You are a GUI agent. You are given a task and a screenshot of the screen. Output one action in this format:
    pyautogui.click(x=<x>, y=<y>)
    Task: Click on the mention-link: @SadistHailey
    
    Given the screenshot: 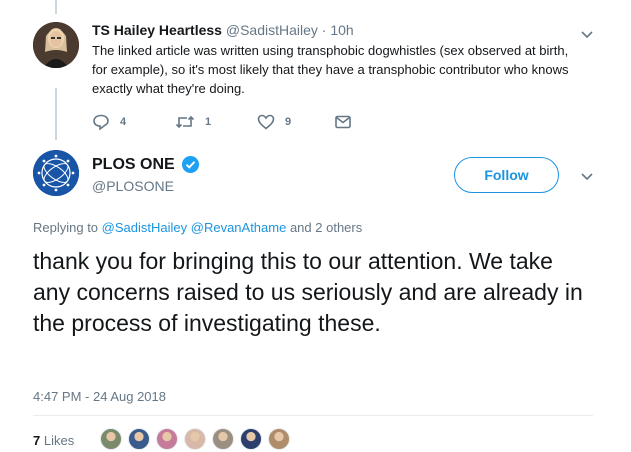 What is the action you would take?
    pyautogui.click(x=144, y=227)
    